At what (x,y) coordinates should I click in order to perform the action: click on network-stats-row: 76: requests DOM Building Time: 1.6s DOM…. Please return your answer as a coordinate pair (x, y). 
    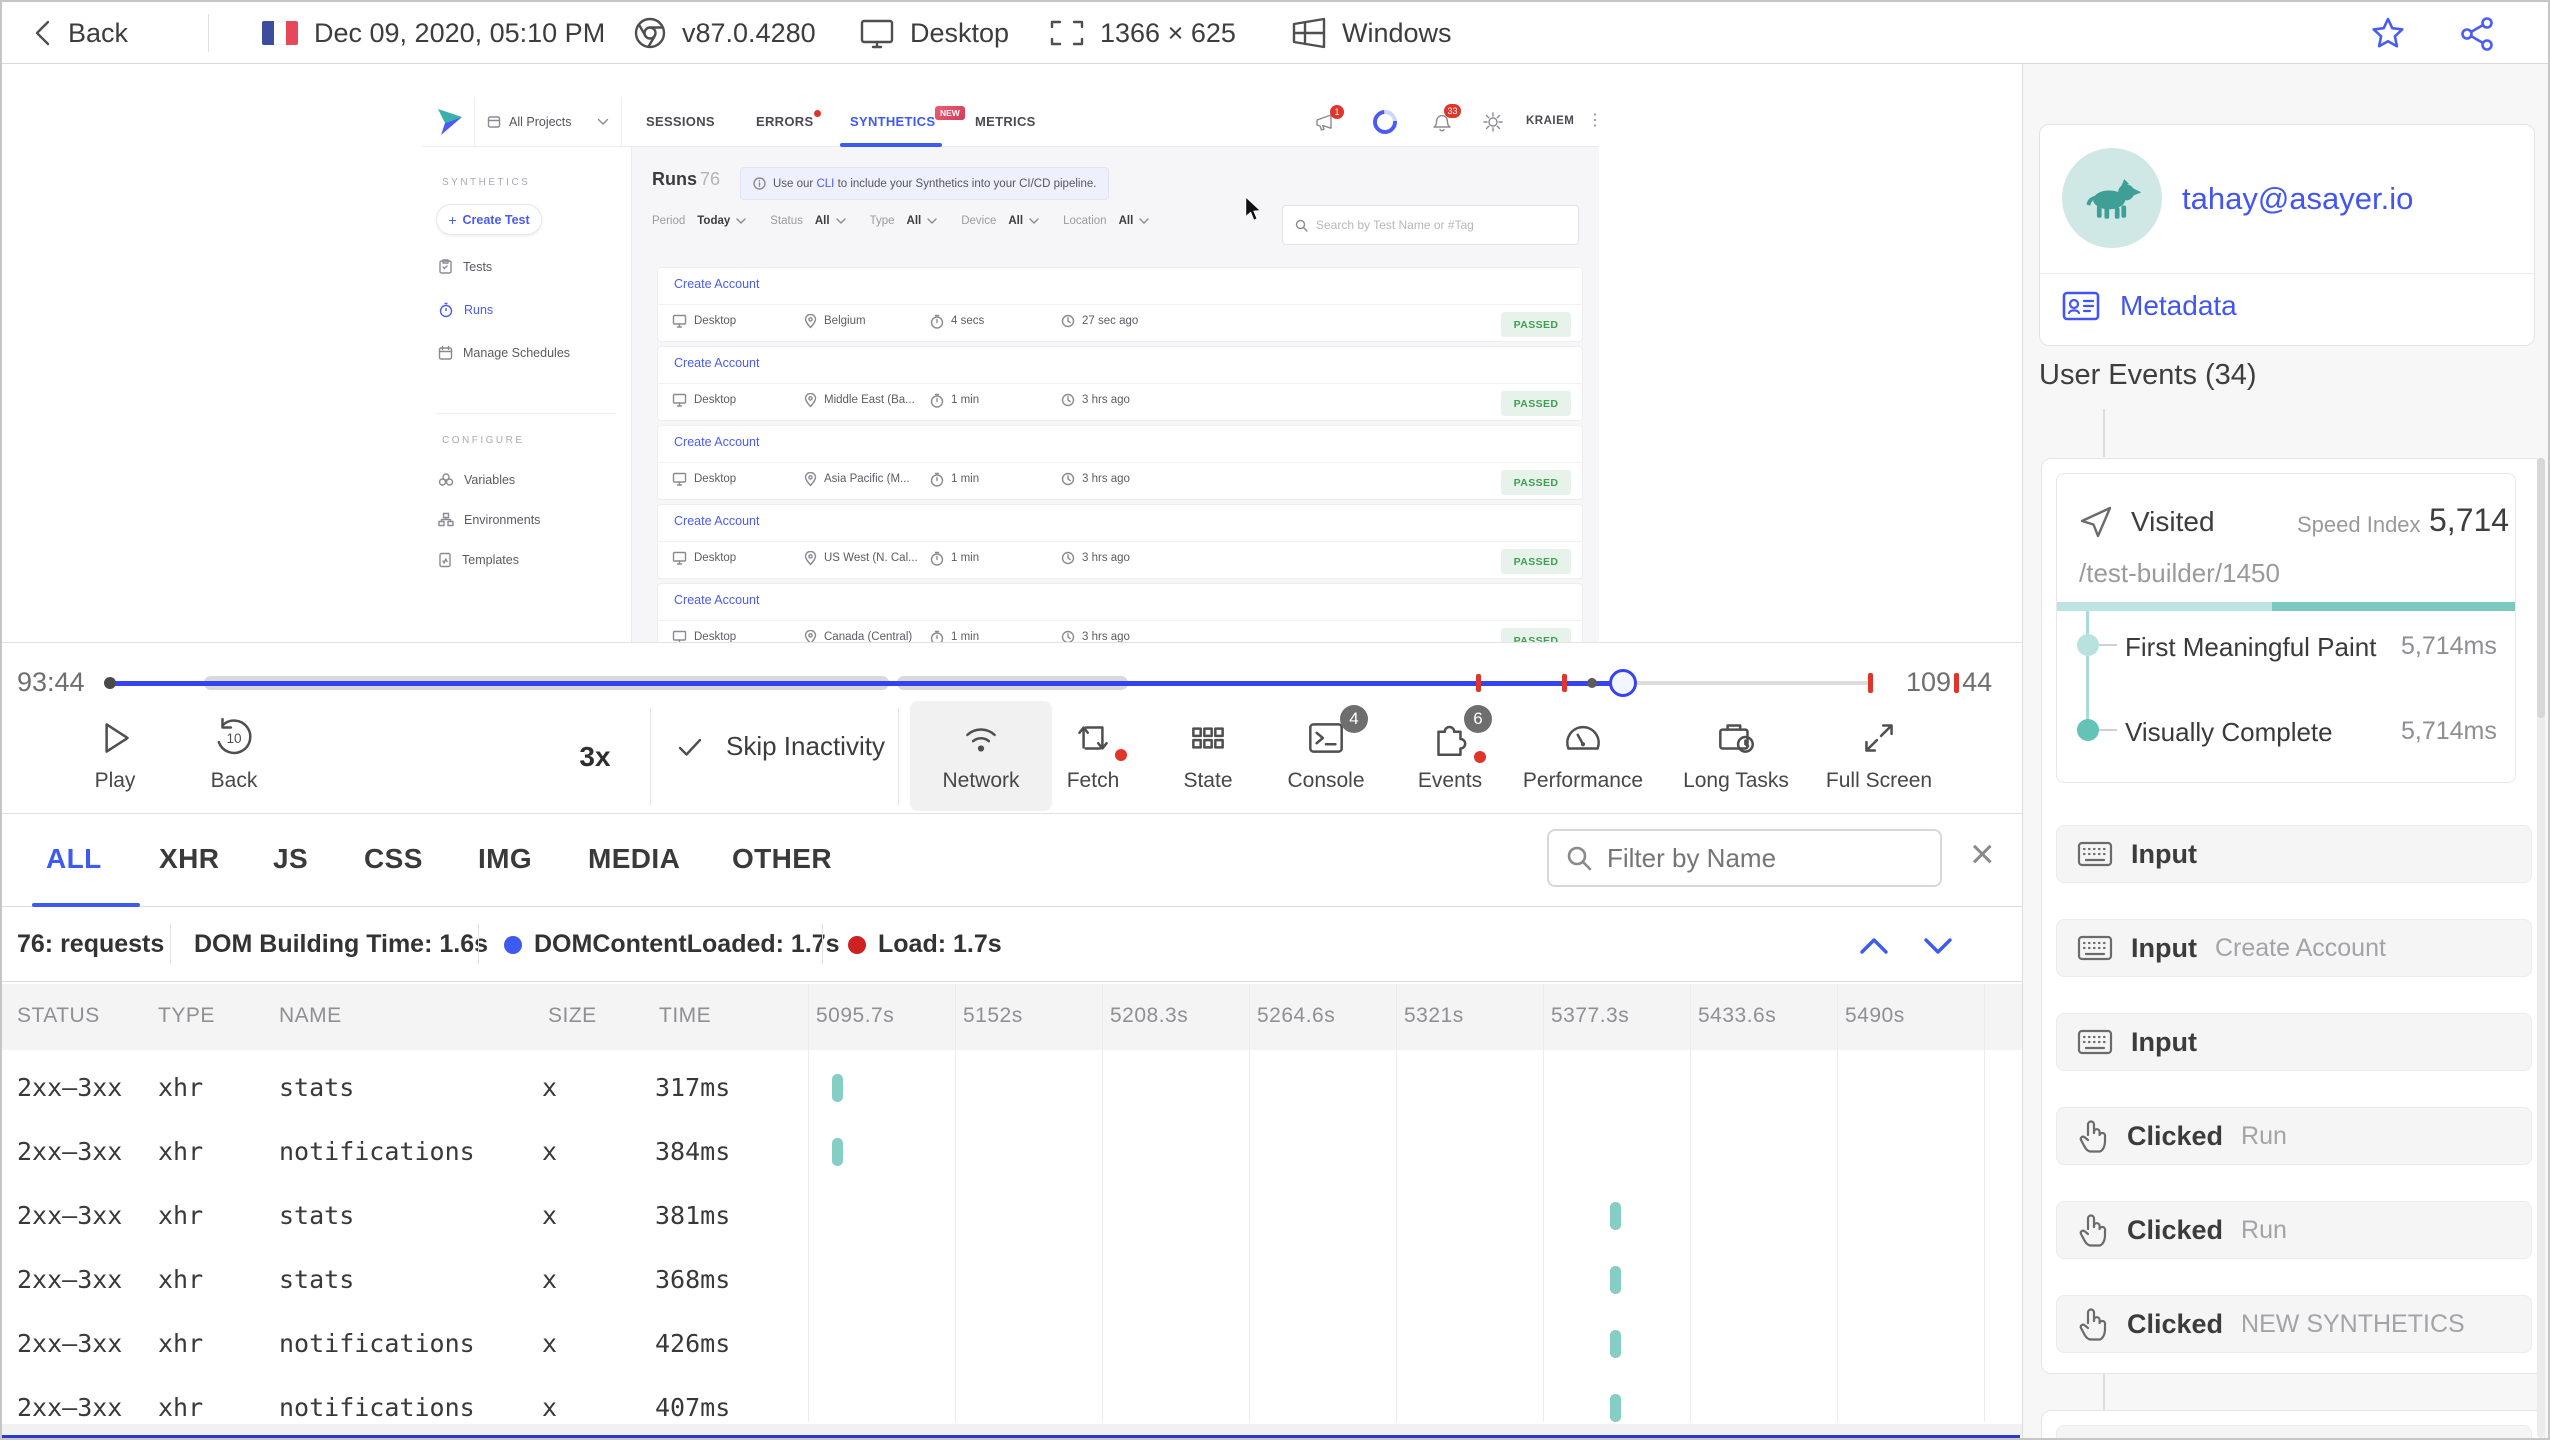
    Looking at the image, I should click on (1012, 945).